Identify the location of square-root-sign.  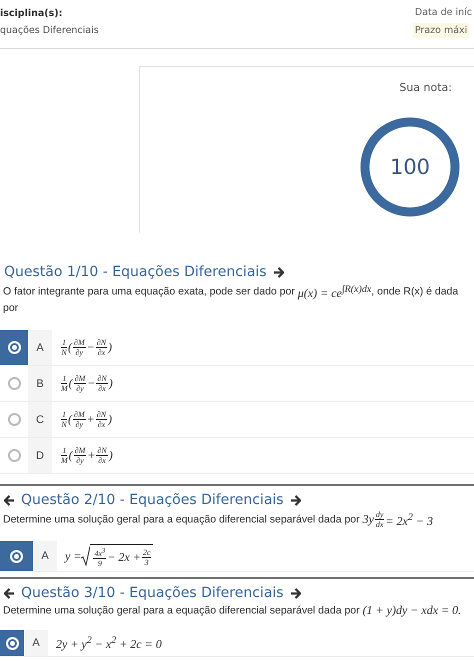
(85, 556).